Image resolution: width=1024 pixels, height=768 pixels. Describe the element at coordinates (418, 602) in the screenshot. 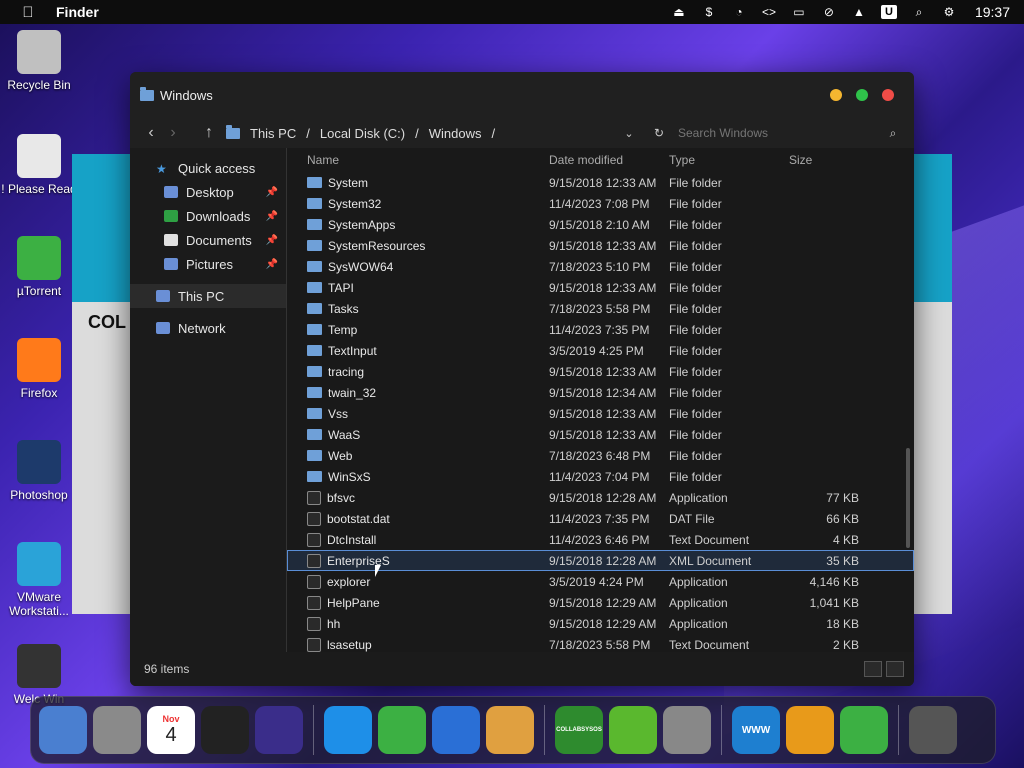

I see `file-name-cell: HelpPane` at that location.